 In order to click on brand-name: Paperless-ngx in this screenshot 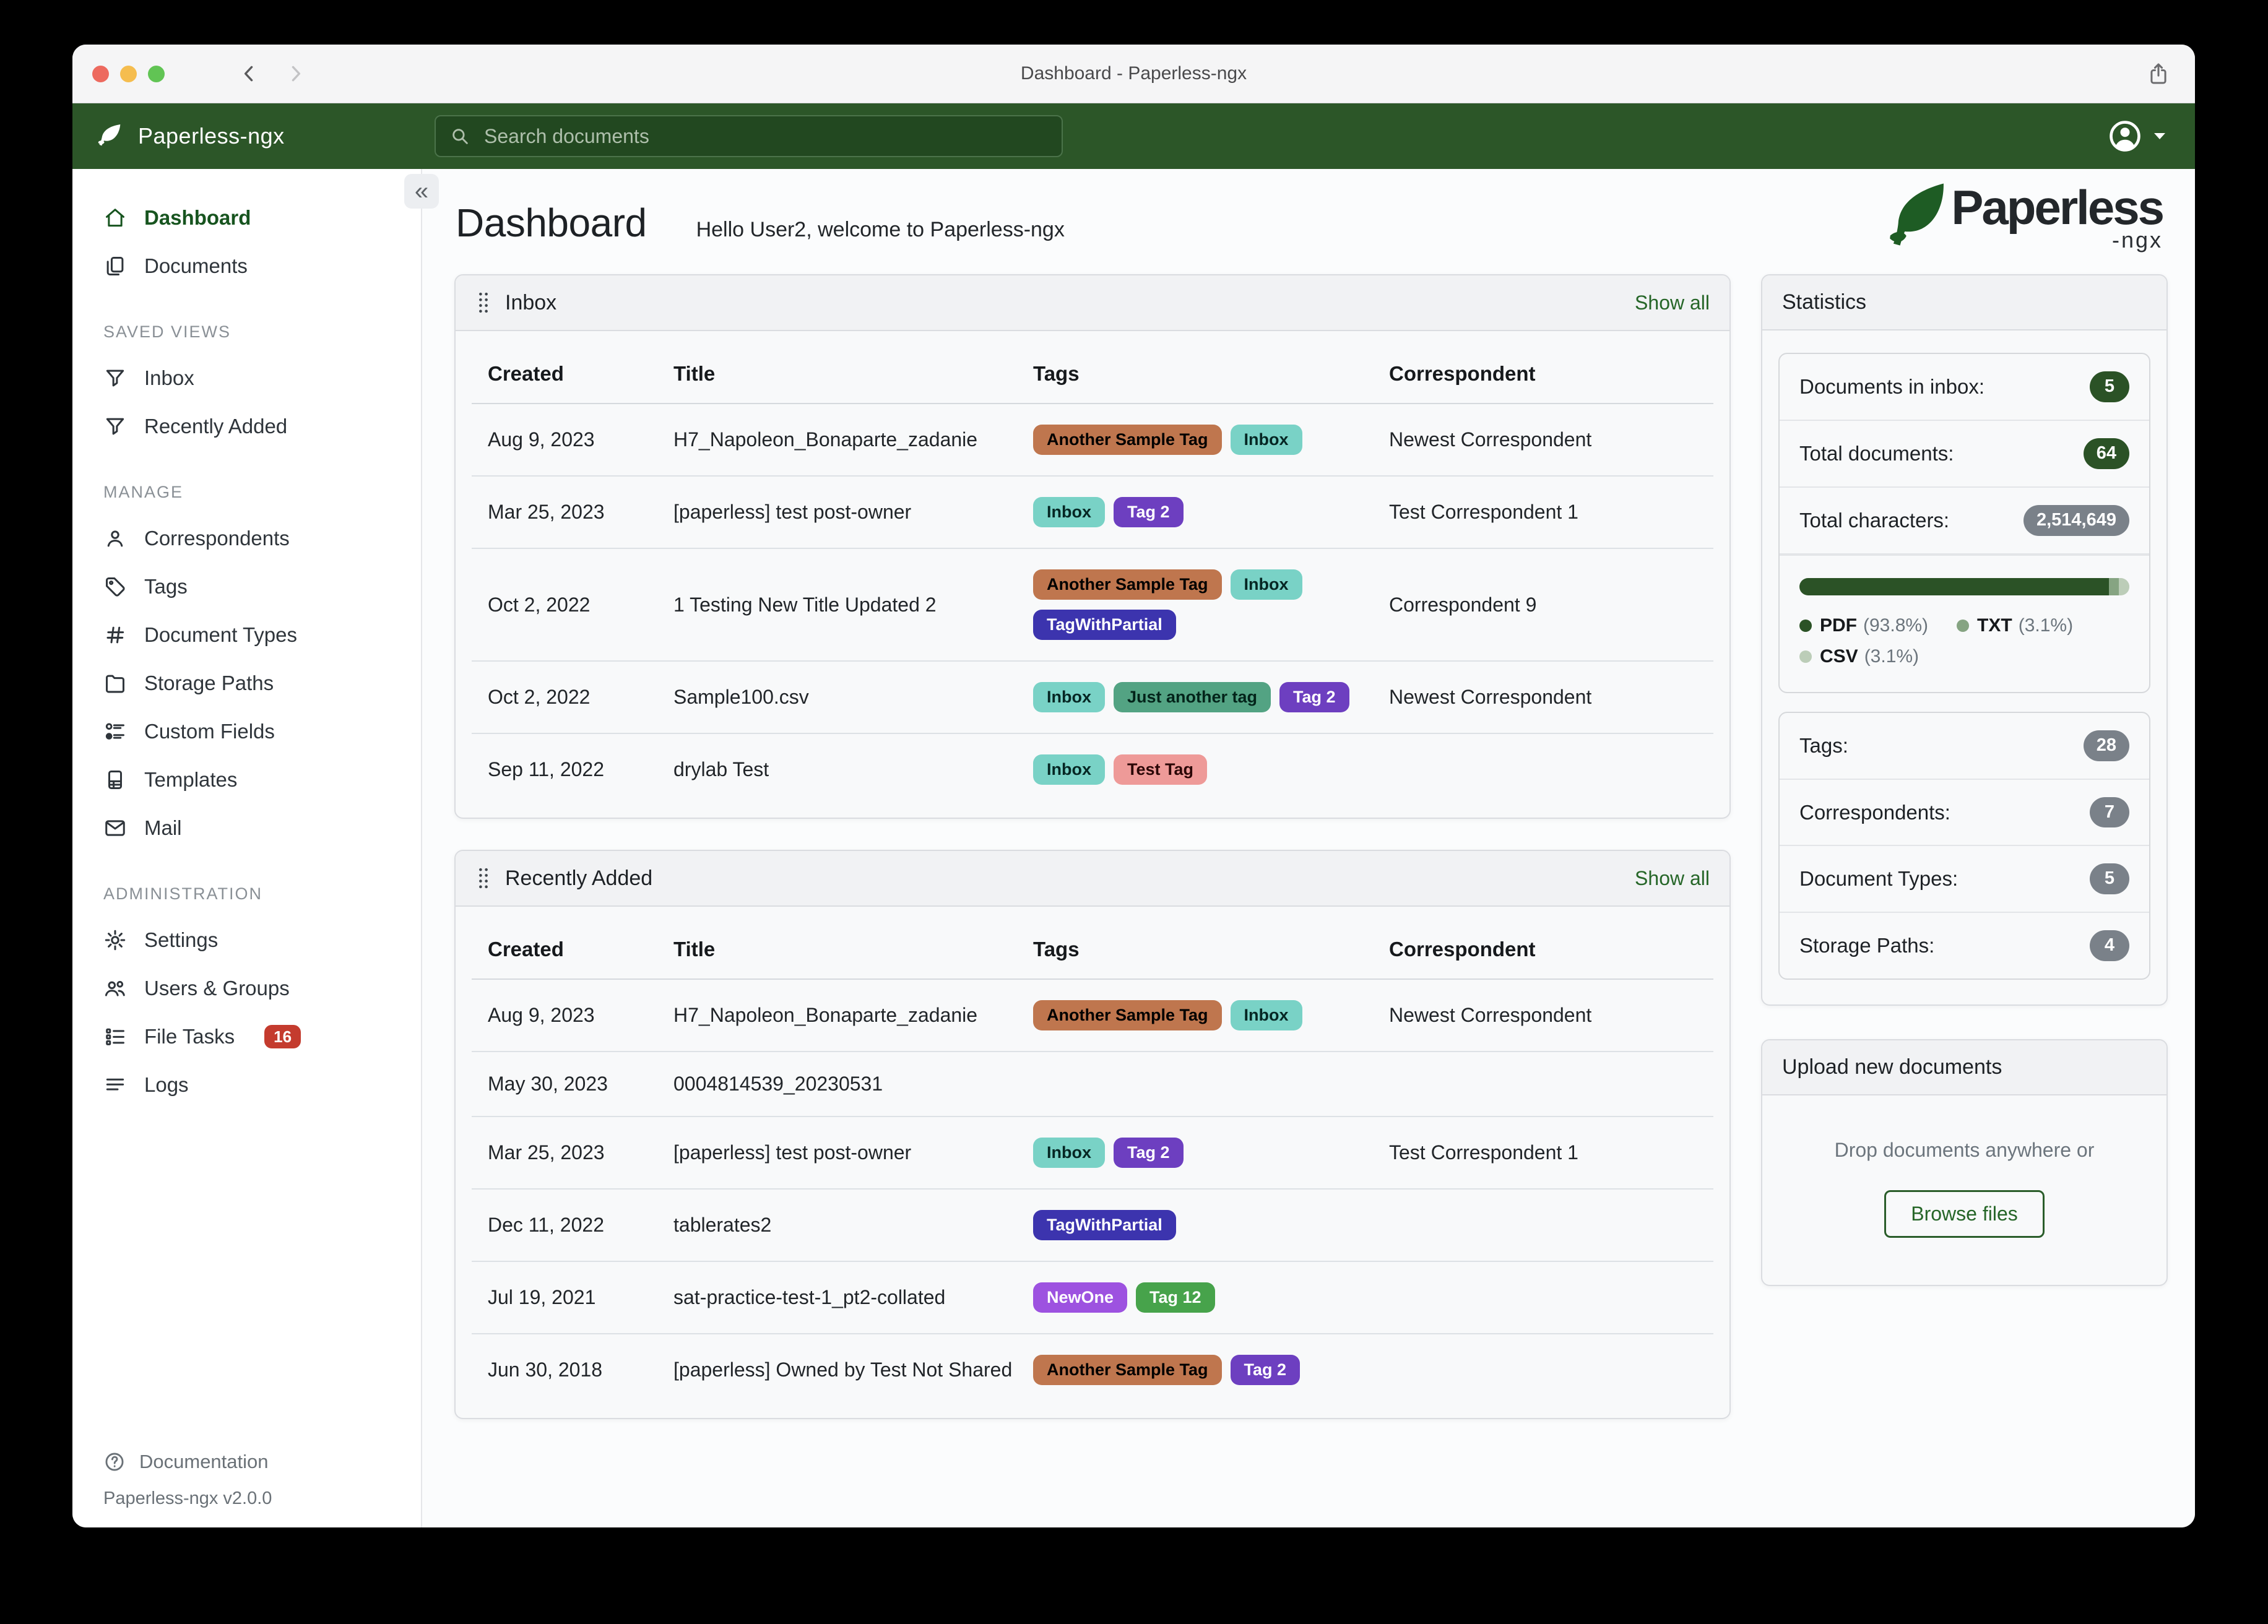, I will do `click(211, 136)`.